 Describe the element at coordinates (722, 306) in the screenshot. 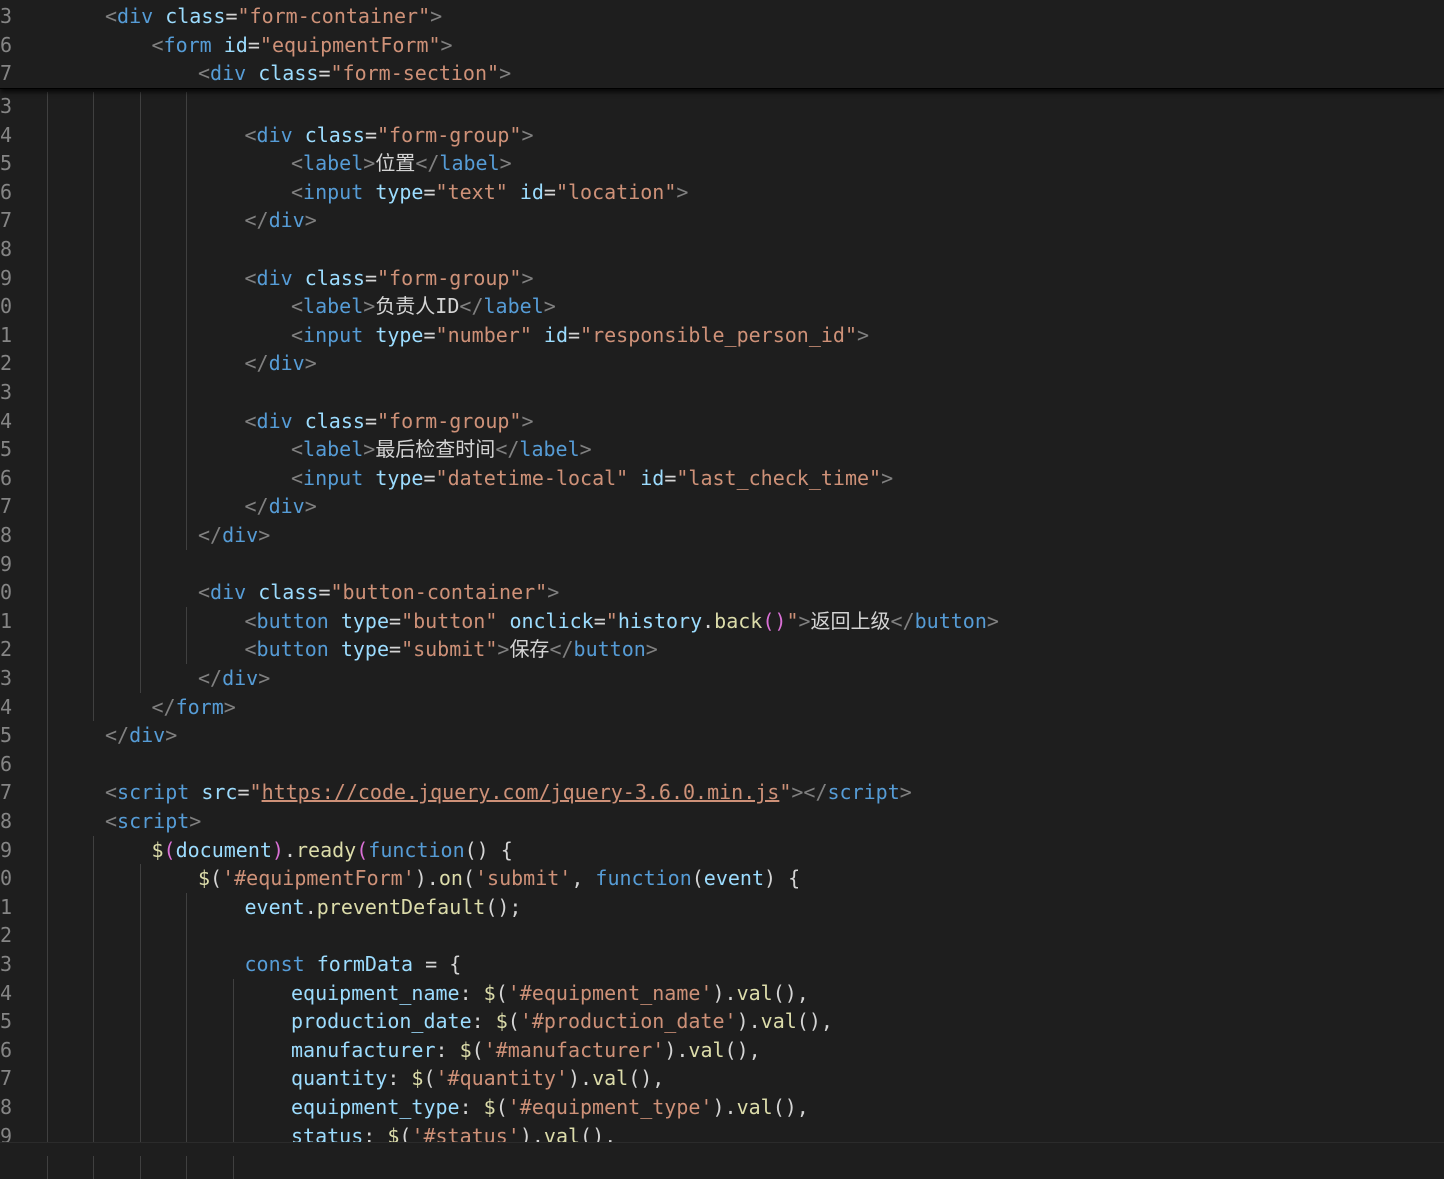

I see `code-line: 50<label>负责人ID</label>` at that location.